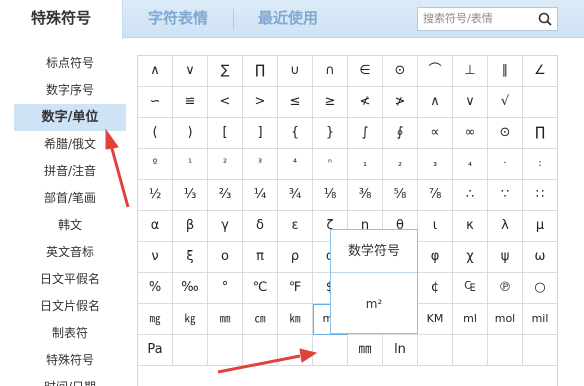 The width and height of the screenshot is (584, 386). What do you see at coordinates (70, 144) in the screenshot?
I see `sidebar-item: 希腊/俄文` at bounding box center [70, 144].